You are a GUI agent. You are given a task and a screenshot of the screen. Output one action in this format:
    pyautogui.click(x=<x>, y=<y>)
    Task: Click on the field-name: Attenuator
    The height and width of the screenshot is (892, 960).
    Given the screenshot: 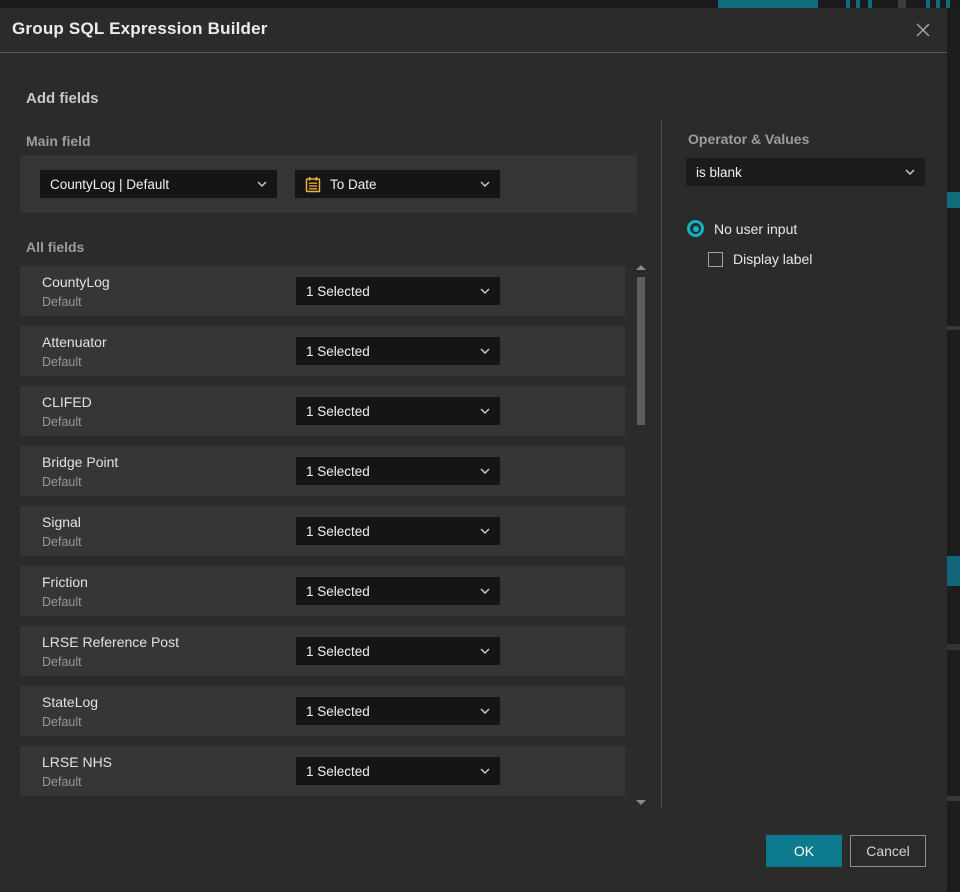 What is the action you would take?
    pyautogui.click(x=74, y=342)
    